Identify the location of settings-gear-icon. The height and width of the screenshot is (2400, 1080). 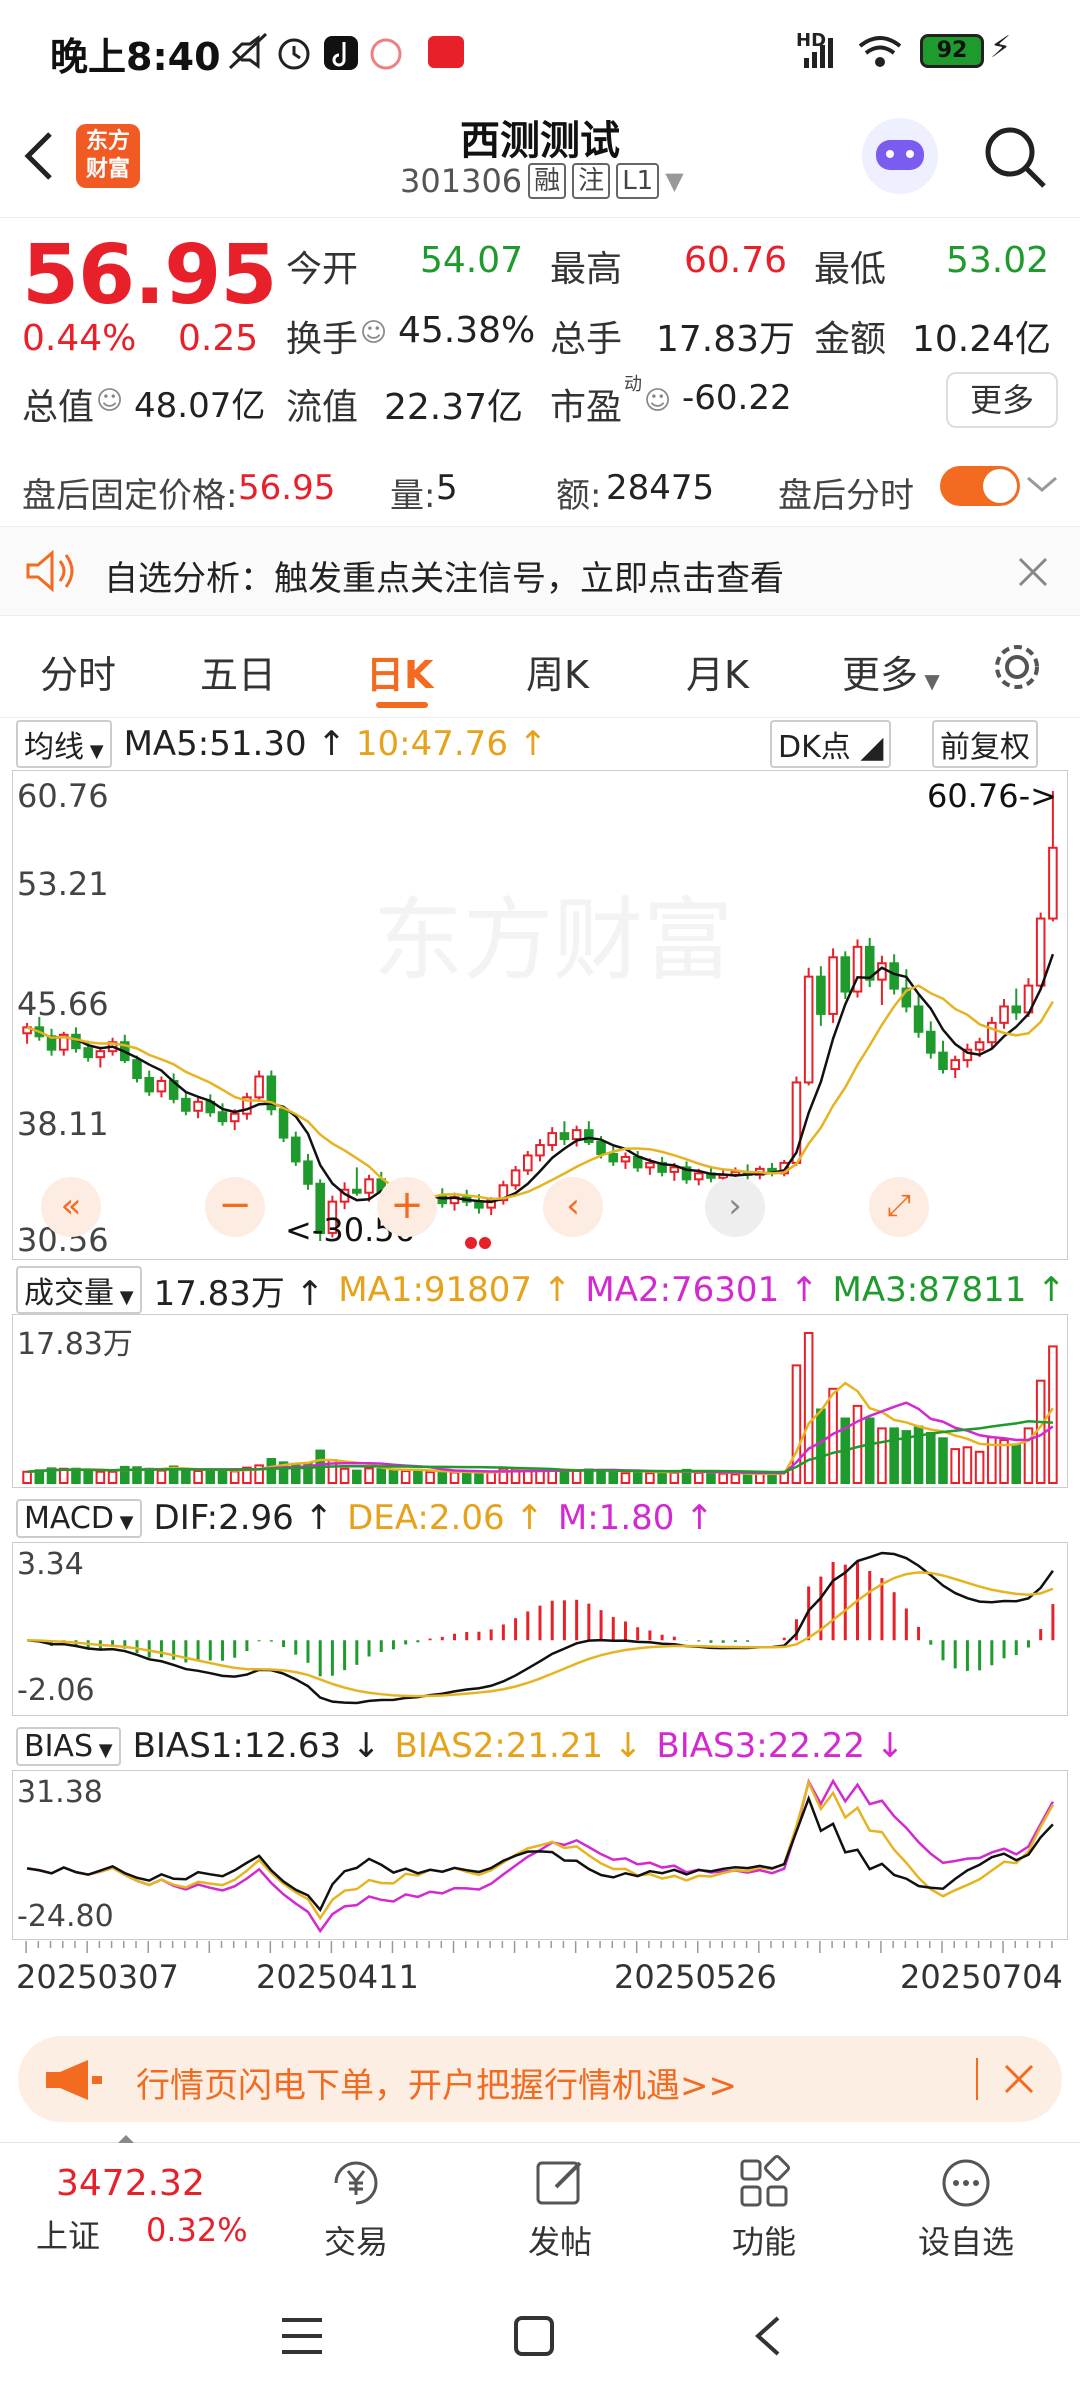
(1017, 667).